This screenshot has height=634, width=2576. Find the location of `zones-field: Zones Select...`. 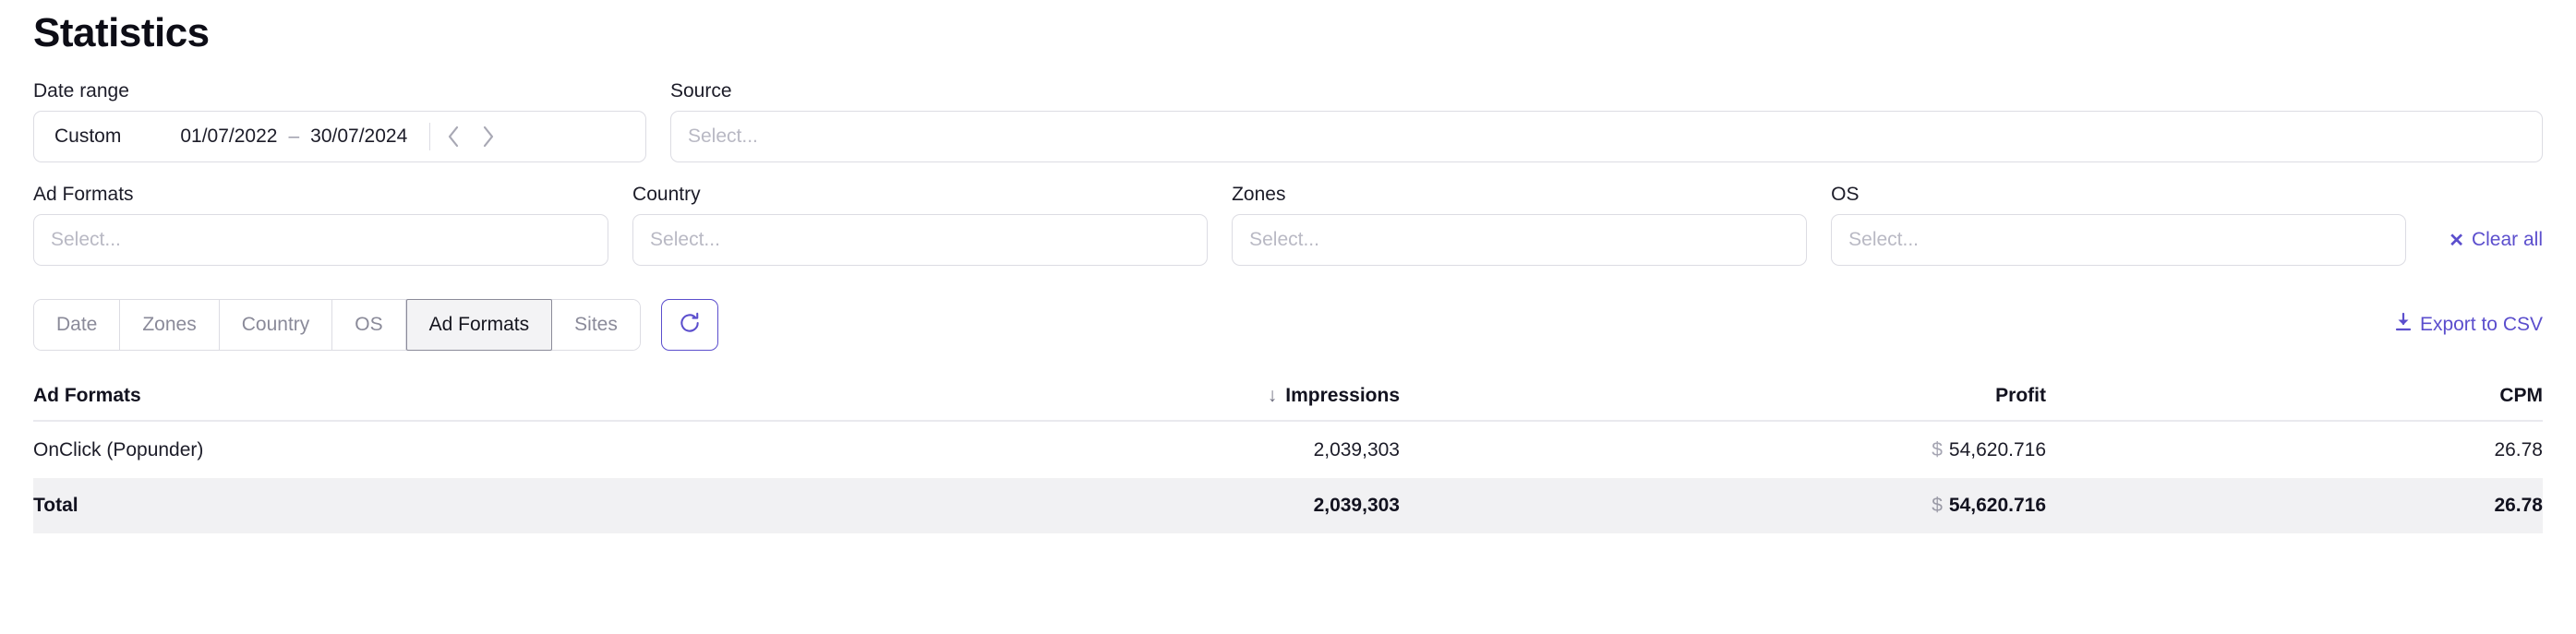

zones-field: Zones Select... is located at coordinates (1520, 225).